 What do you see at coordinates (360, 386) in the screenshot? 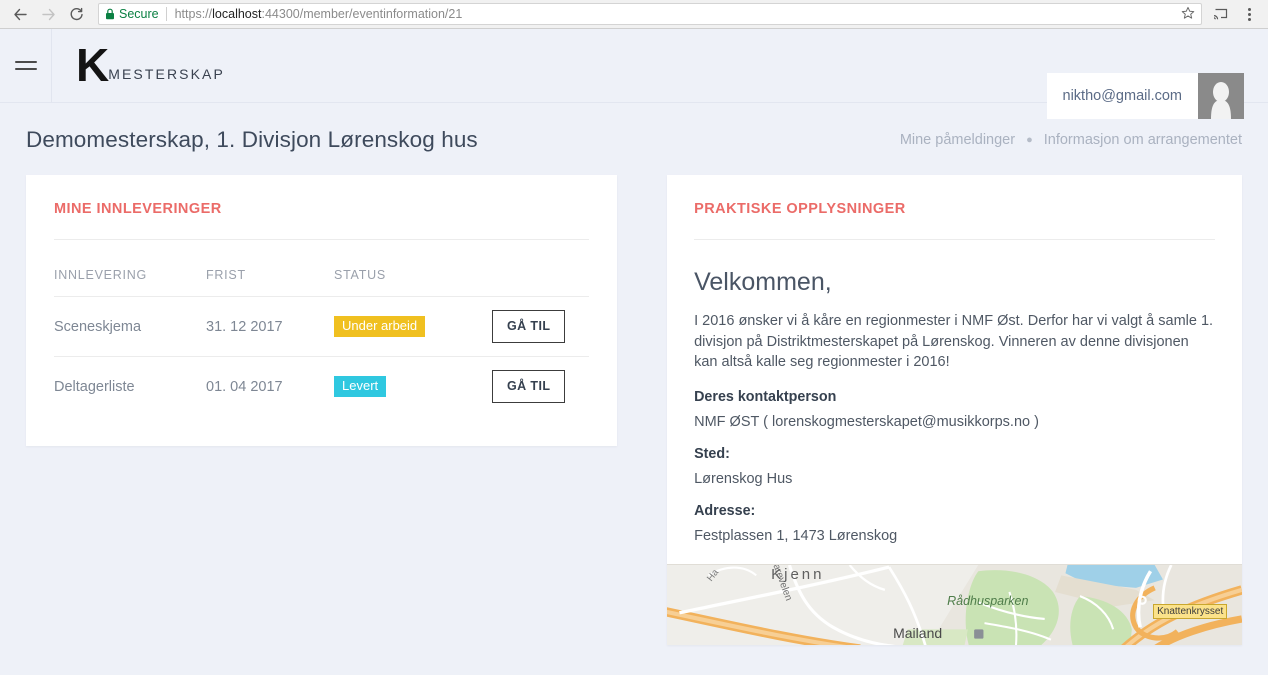
I see `status-badge: Levert` at bounding box center [360, 386].